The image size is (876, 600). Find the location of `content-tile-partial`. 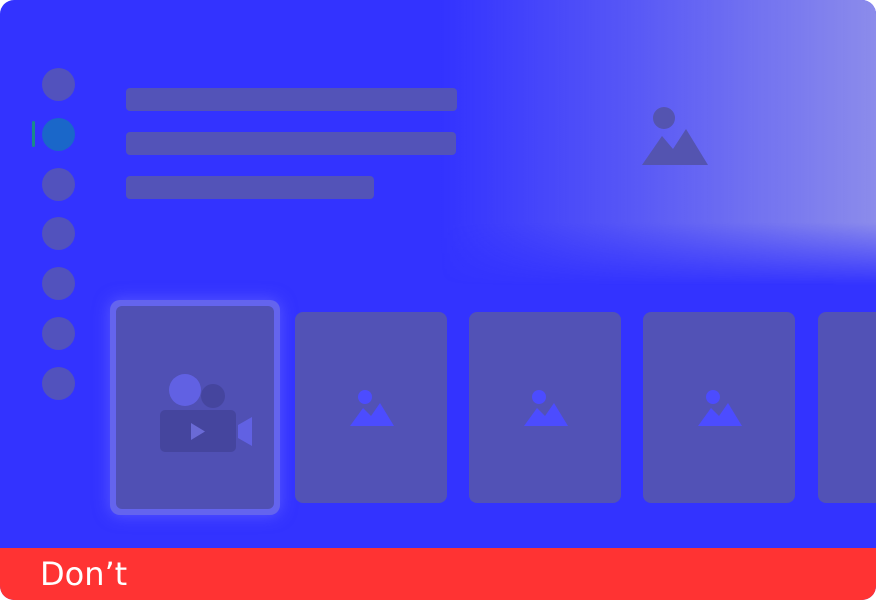

content-tile-partial is located at coordinates (847, 407).